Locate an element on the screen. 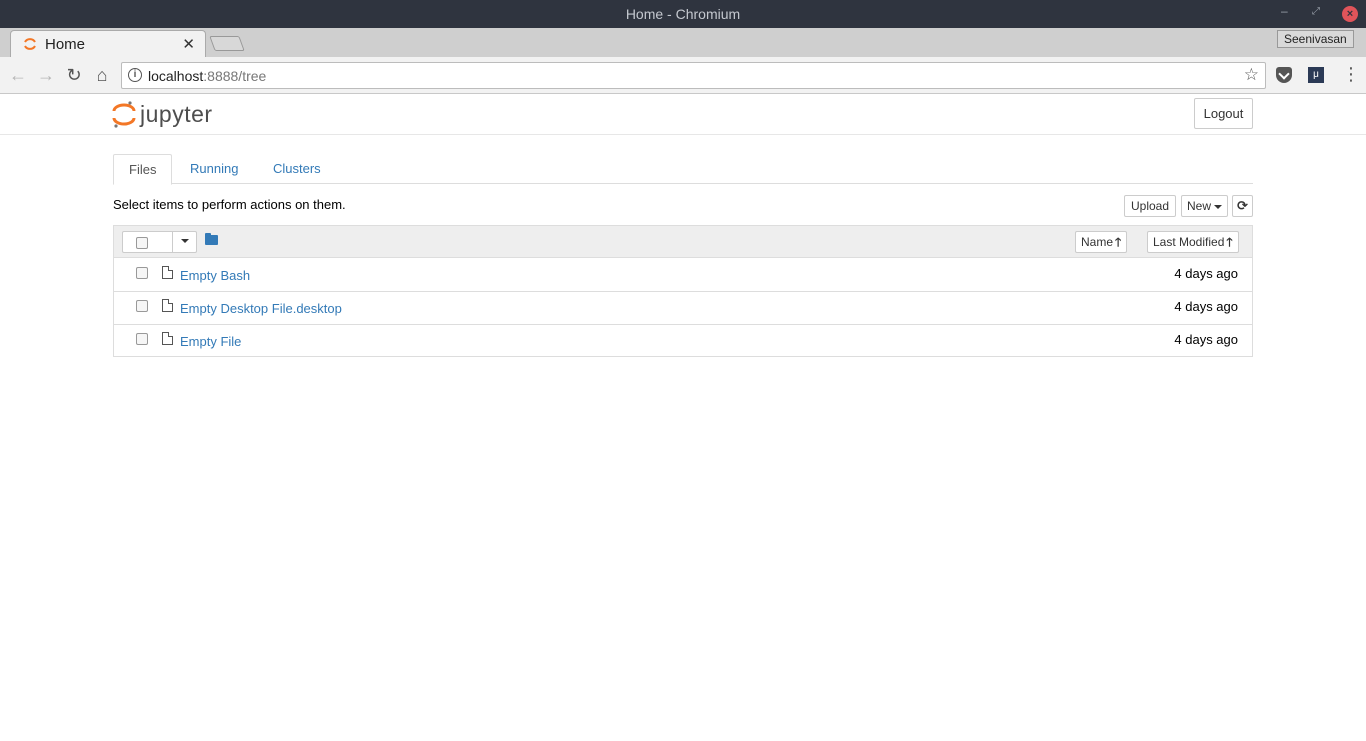 The image size is (1366, 741). back-arrow-icon: ← is located at coordinates (18, 75).